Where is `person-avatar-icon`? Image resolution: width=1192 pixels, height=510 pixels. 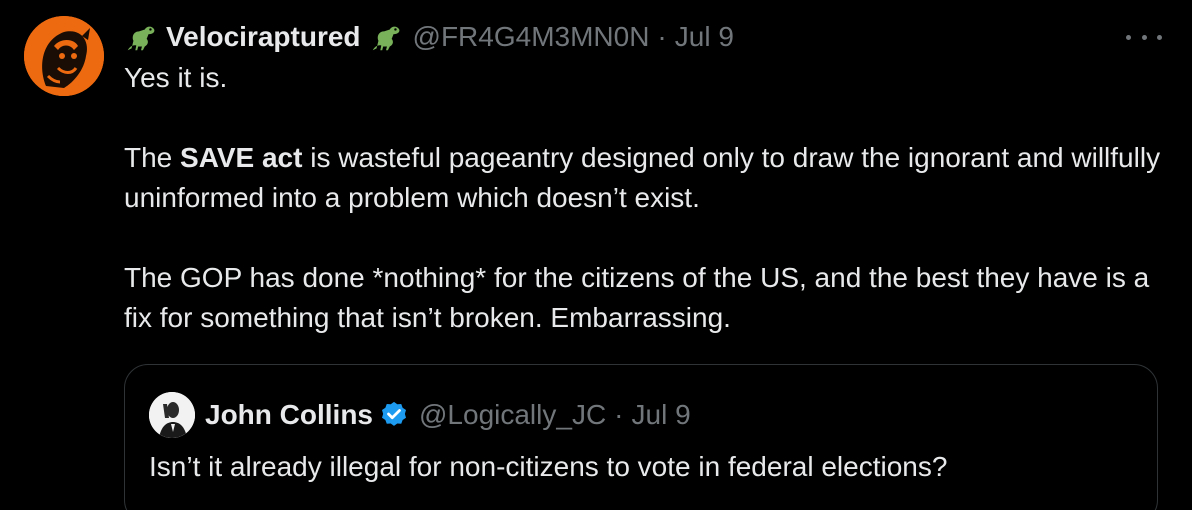
person-avatar-icon is located at coordinates (172, 415).